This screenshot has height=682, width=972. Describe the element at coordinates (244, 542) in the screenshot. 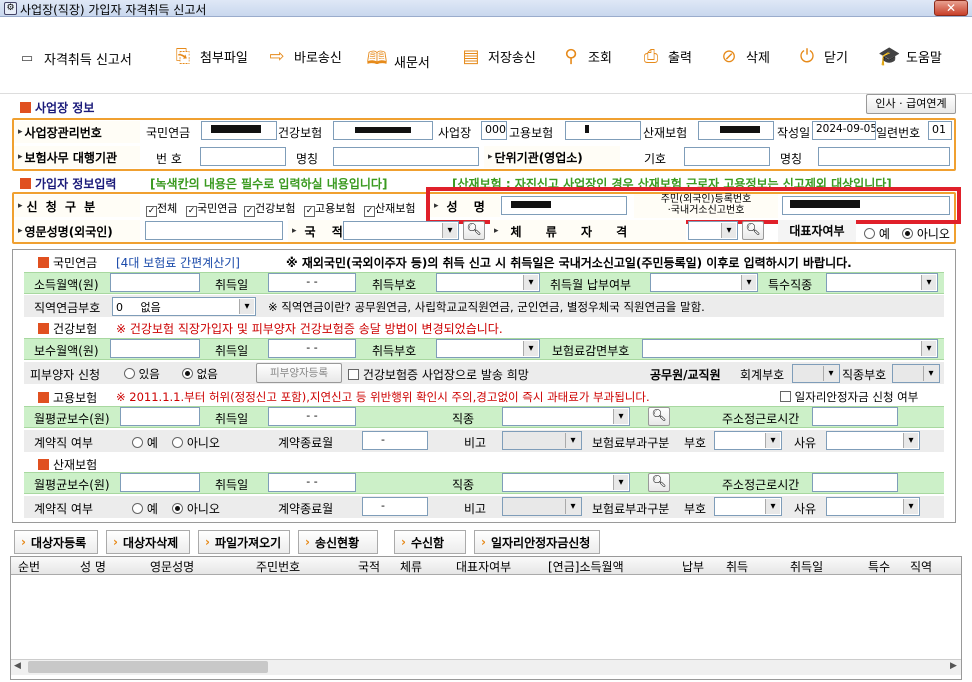

I see `import-file-button: 파일가져오기` at that location.